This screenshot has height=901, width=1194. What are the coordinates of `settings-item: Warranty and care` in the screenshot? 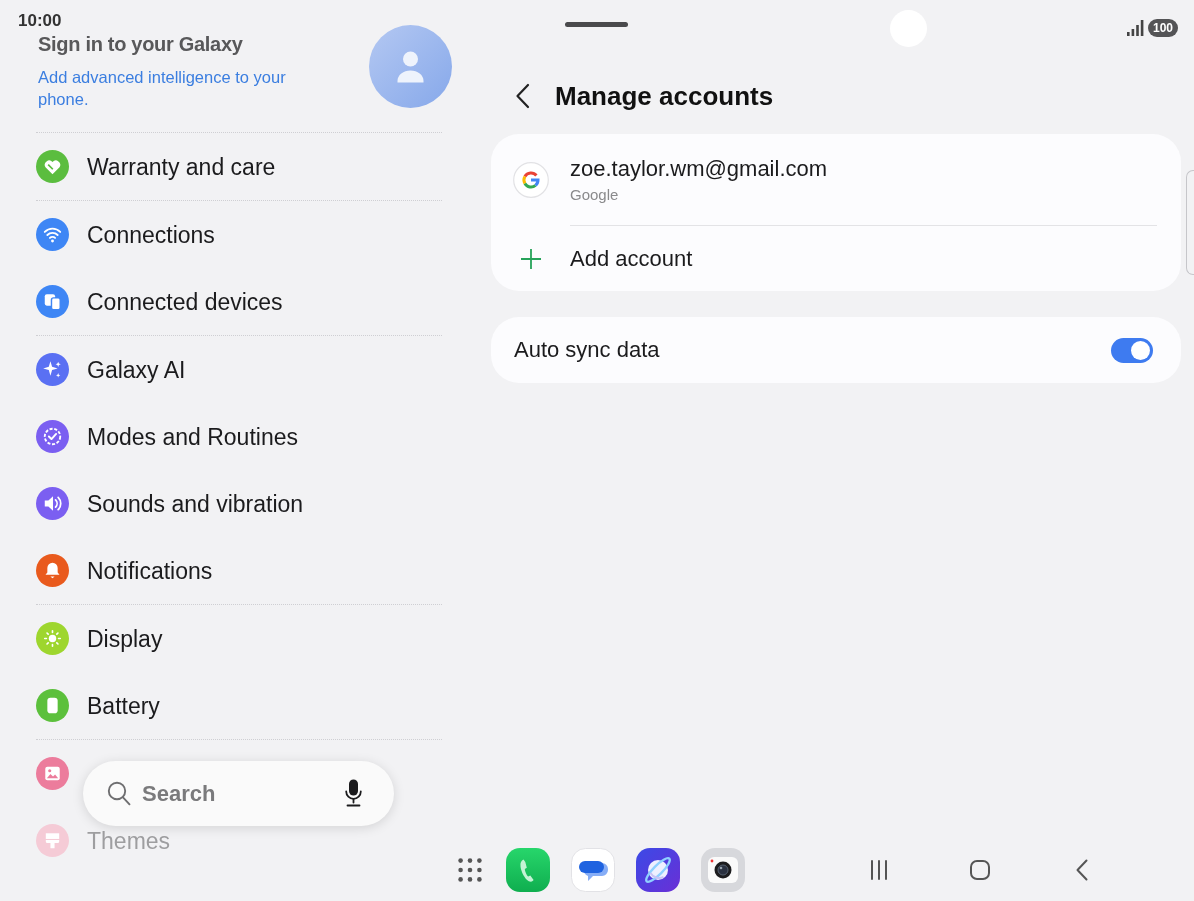 It's located at (156, 166).